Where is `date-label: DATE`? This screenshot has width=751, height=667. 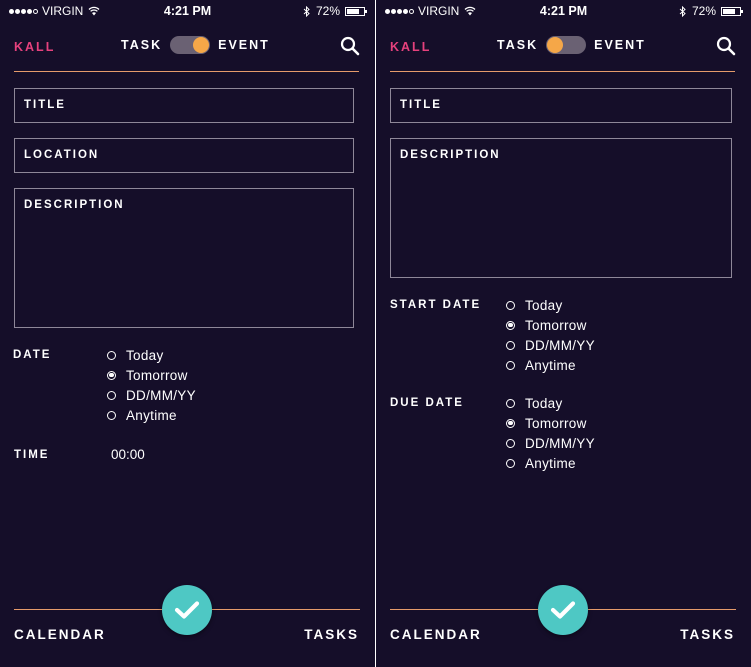 date-label: DATE is located at coordinates (32, 355).